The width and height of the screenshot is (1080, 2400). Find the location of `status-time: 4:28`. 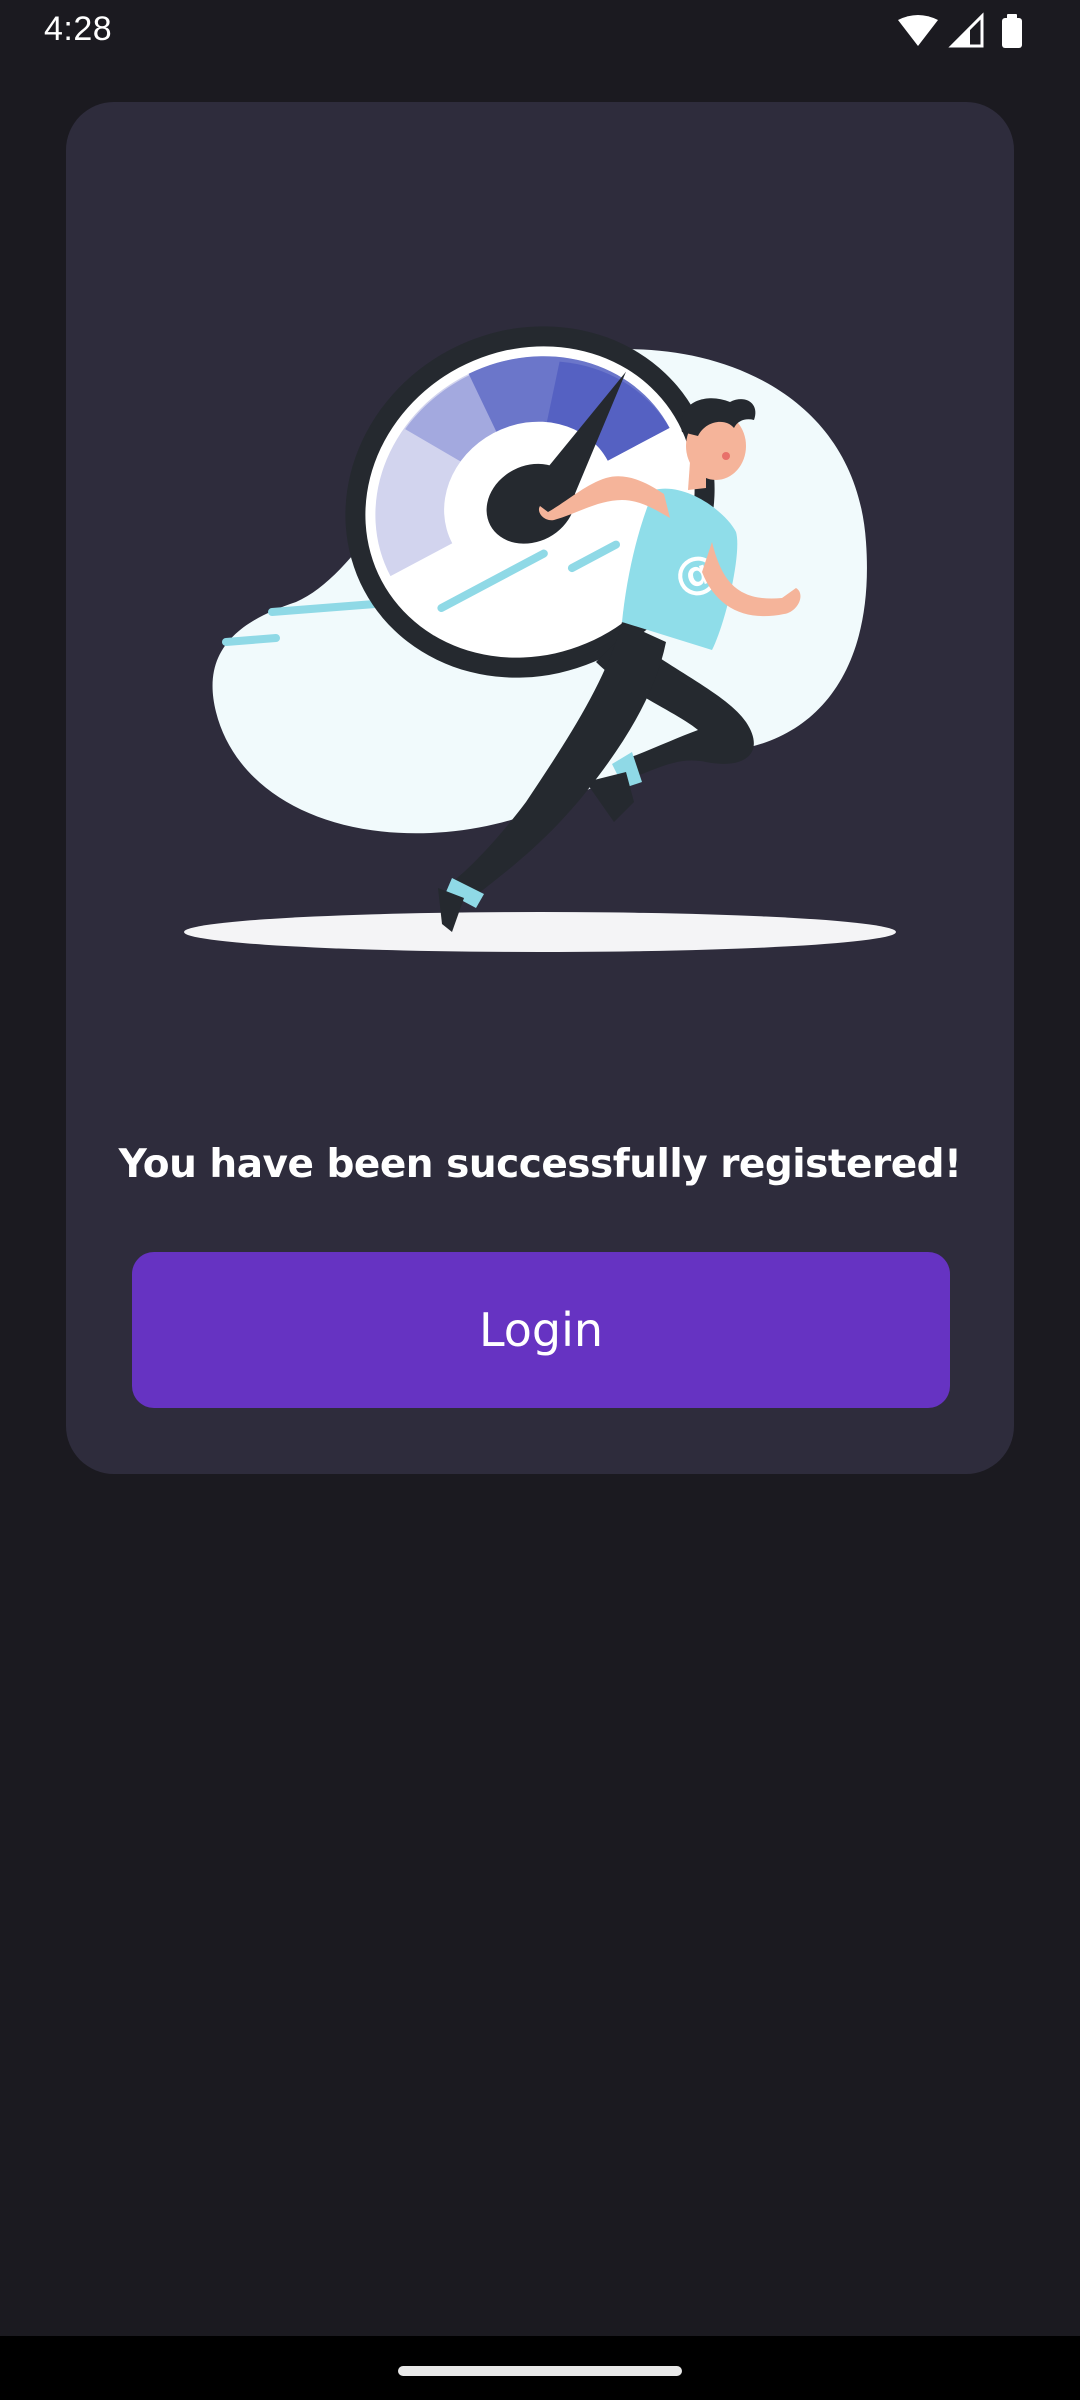

status-time: 4:28 is located at coordinates (78, 29).